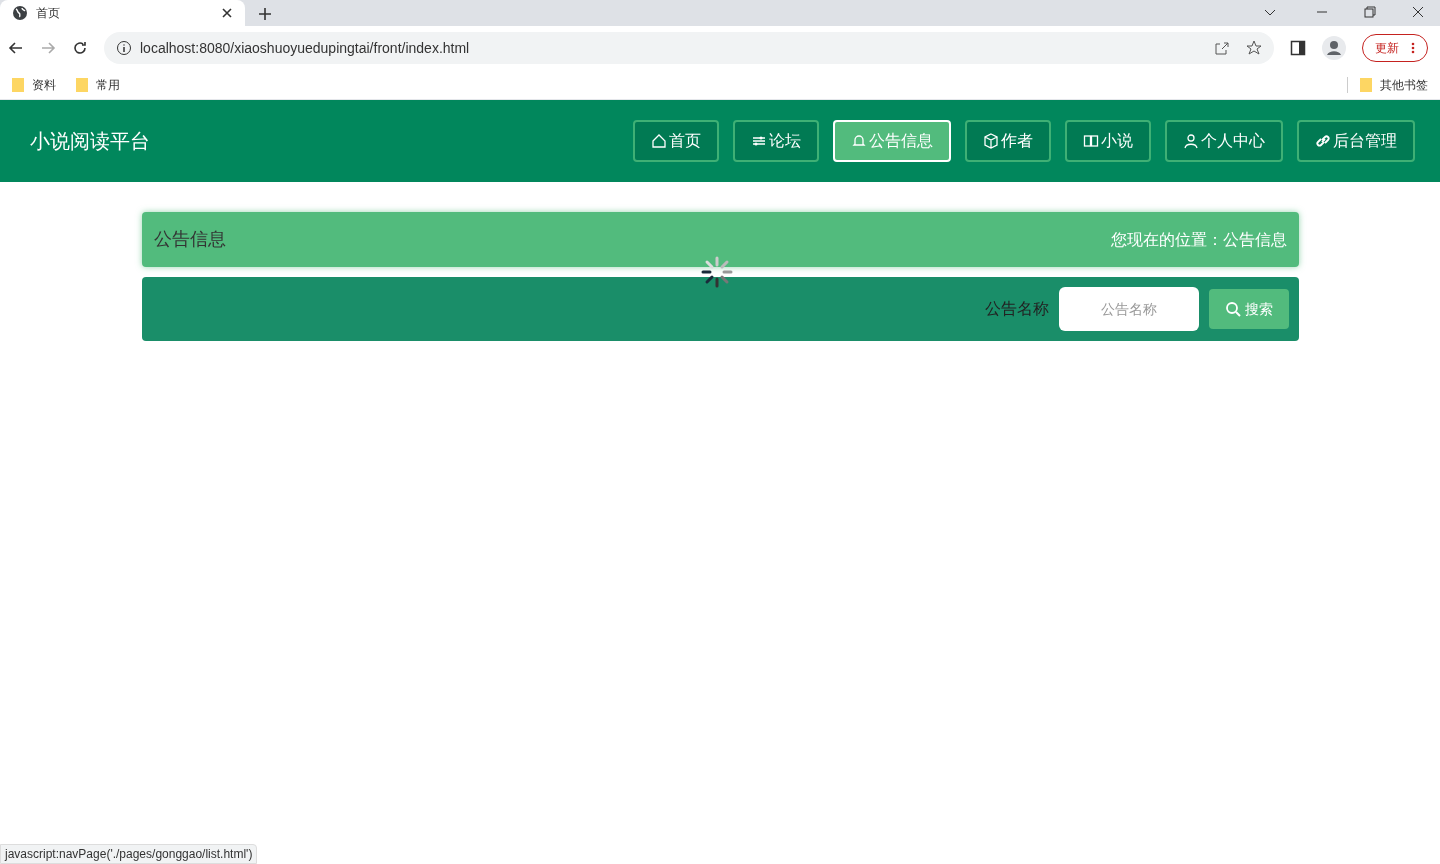 This screenshot has width=1440, height=864. What do you see at coordinates (659, 141) in the screenshot?
I see `home-icon` at bounding box center [659, 141].